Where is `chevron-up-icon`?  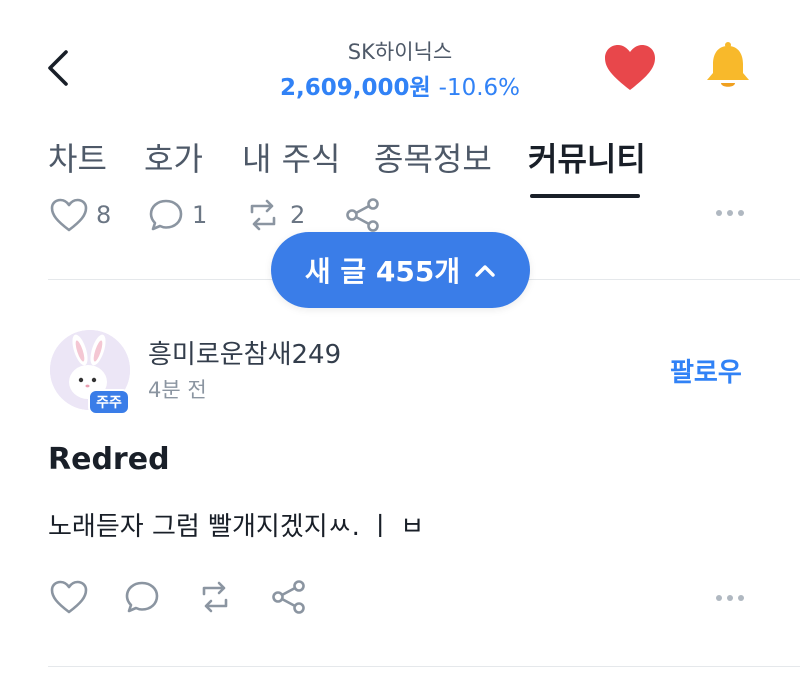 chevron-up-icon is located at coordinates (485, 271).